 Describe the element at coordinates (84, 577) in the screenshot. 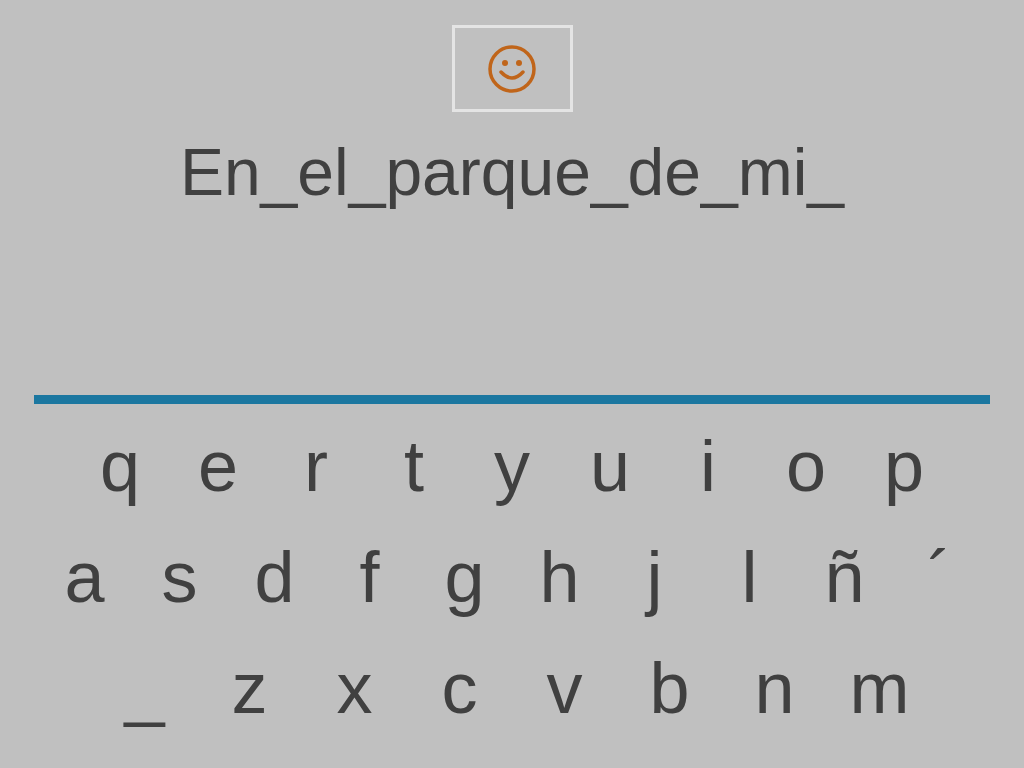

I see `letter-key: a` at that location.